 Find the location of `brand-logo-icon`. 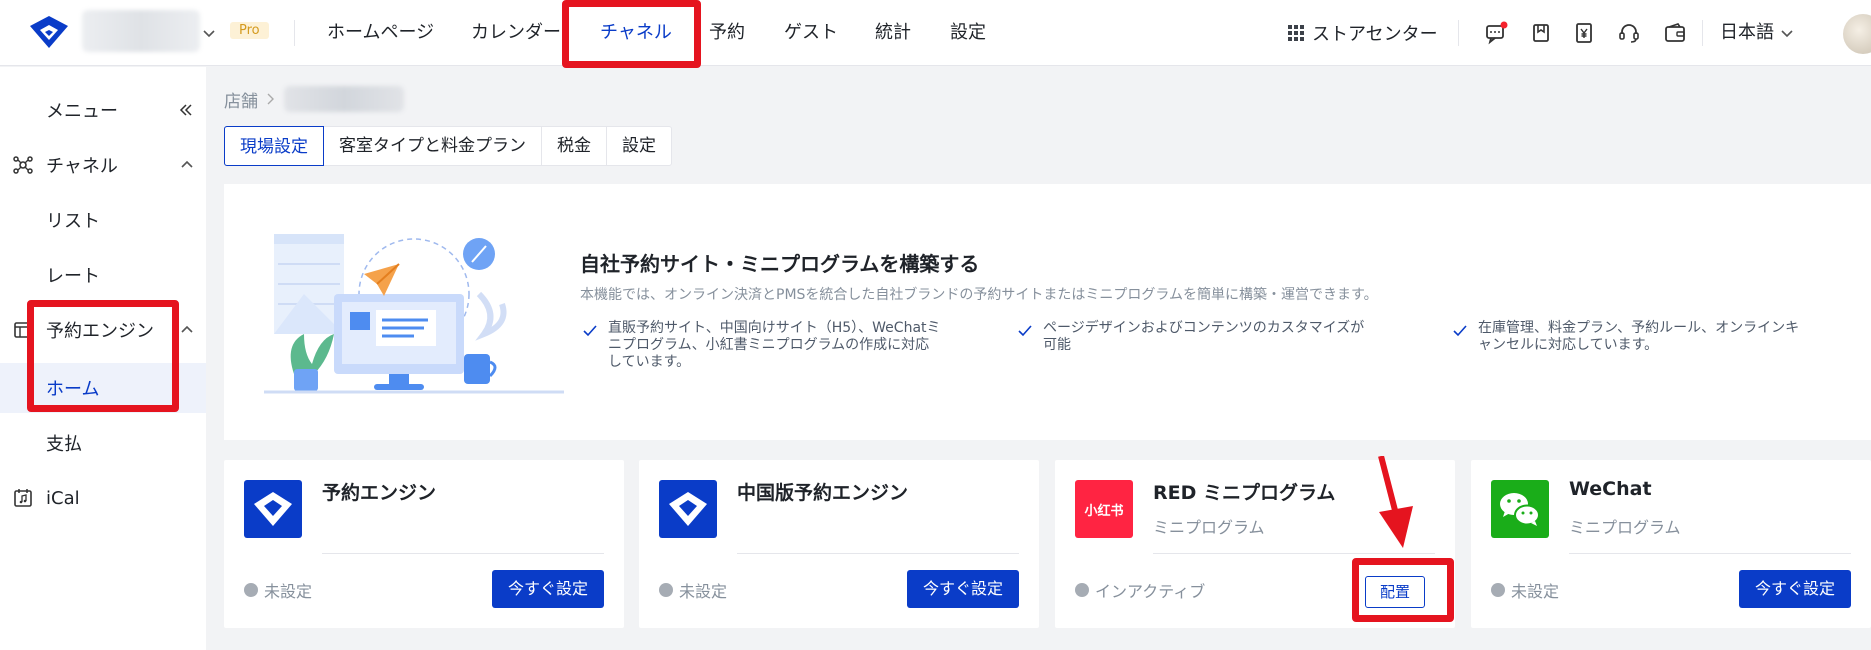

brand-logo-icon is located at coordinates (49, 32).